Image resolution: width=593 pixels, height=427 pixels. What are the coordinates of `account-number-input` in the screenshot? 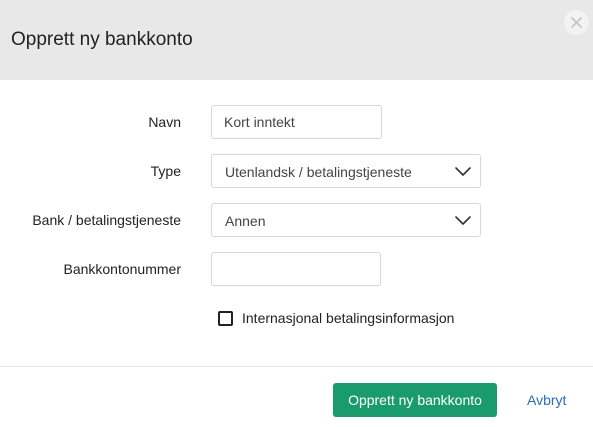 It's located at (296, 269).